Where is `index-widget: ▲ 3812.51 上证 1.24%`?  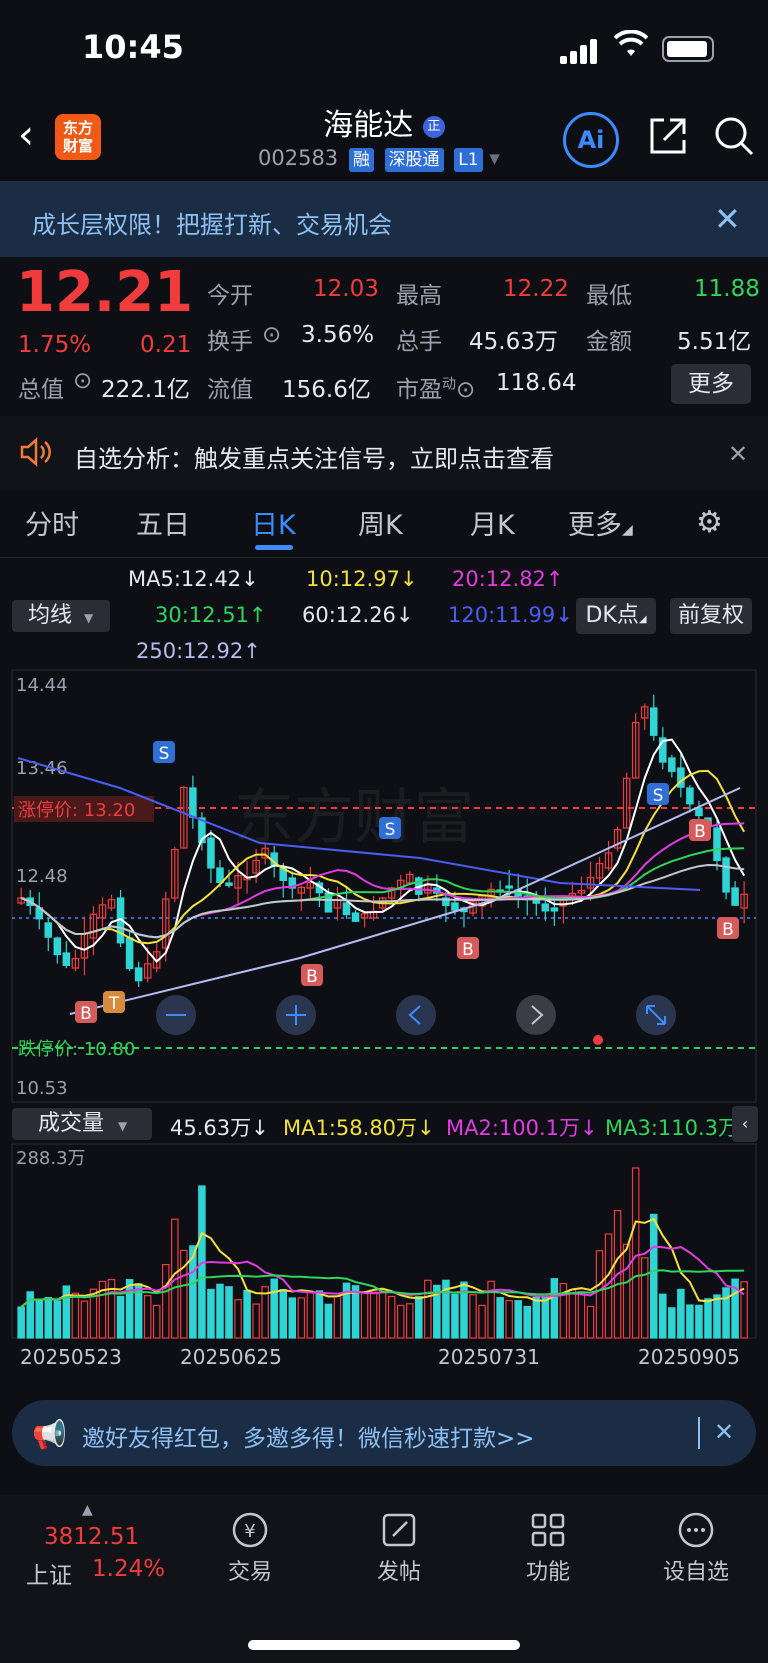 index-widget: ▲ 3812.51 上证 1.24% is located at coordinates (95, 1545).